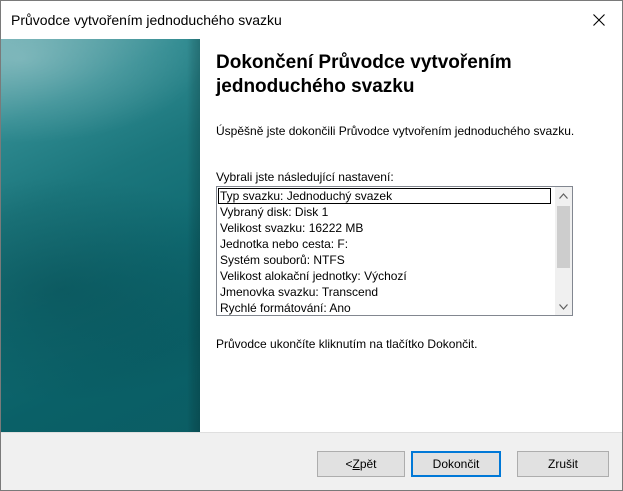 This screenshot has width=623, height=491. I want to click on settings-list-item: Velikost svazku: 16222 MB, so click(385, 228).